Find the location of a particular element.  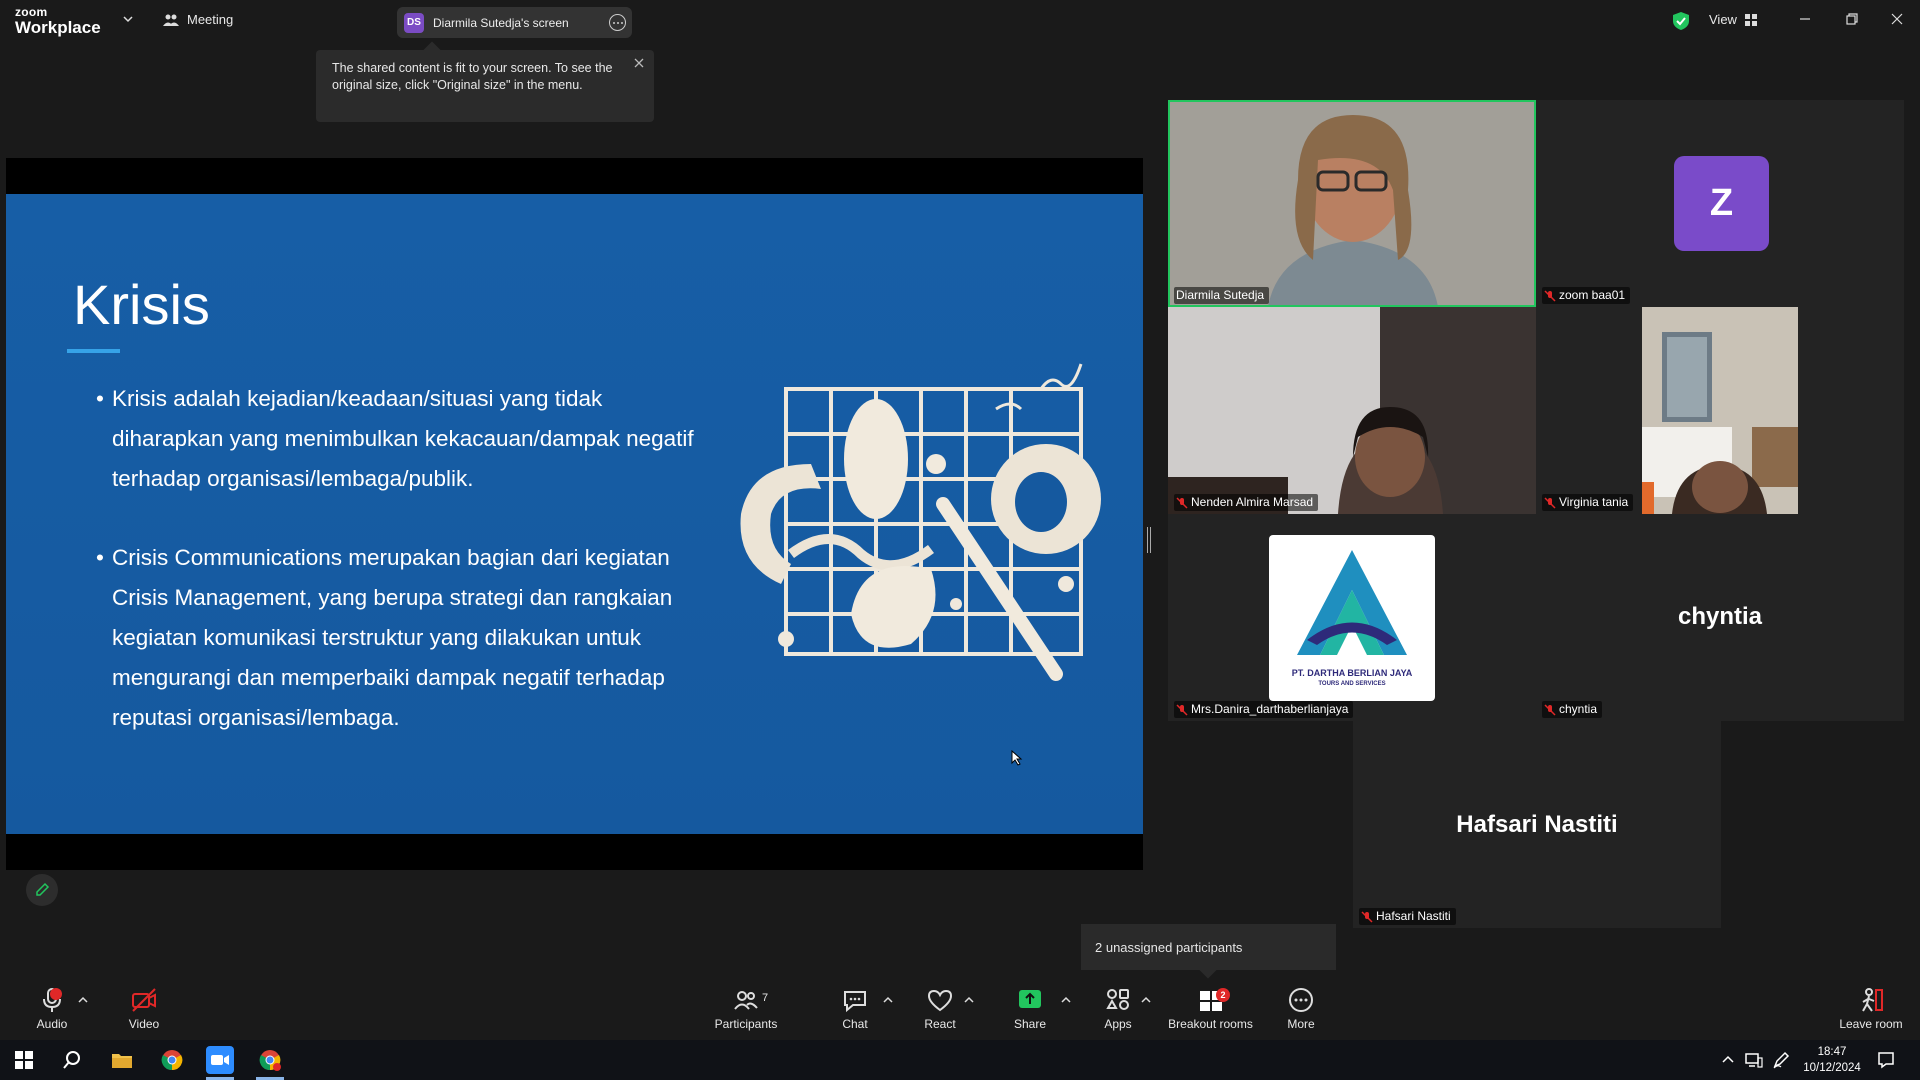

participant-name-tag: Diarmila Sutedja is located at coordinates (1222, 295).